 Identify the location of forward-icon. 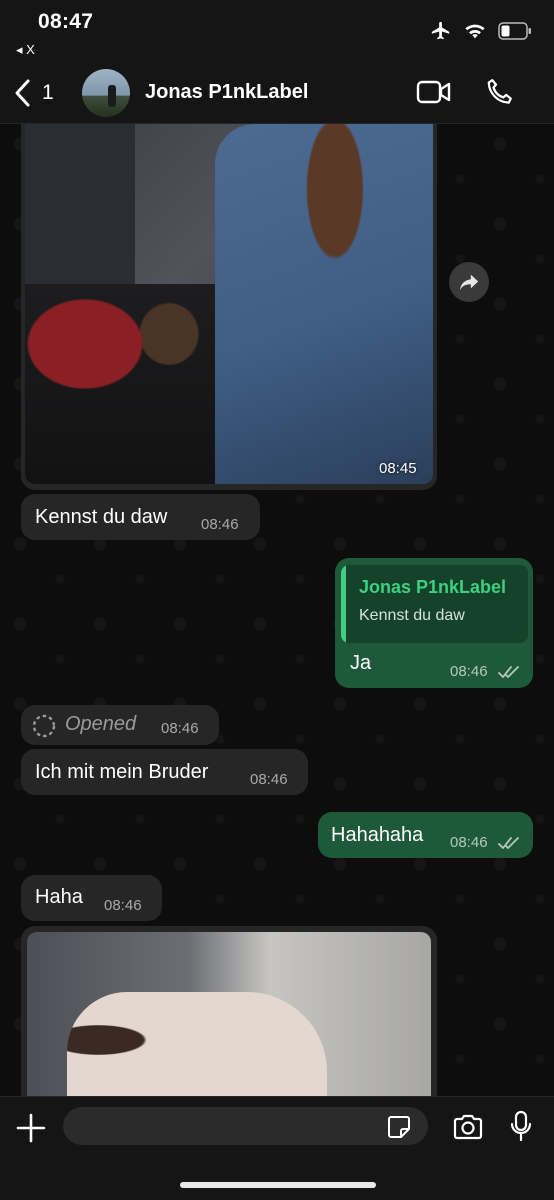
(469, 282).